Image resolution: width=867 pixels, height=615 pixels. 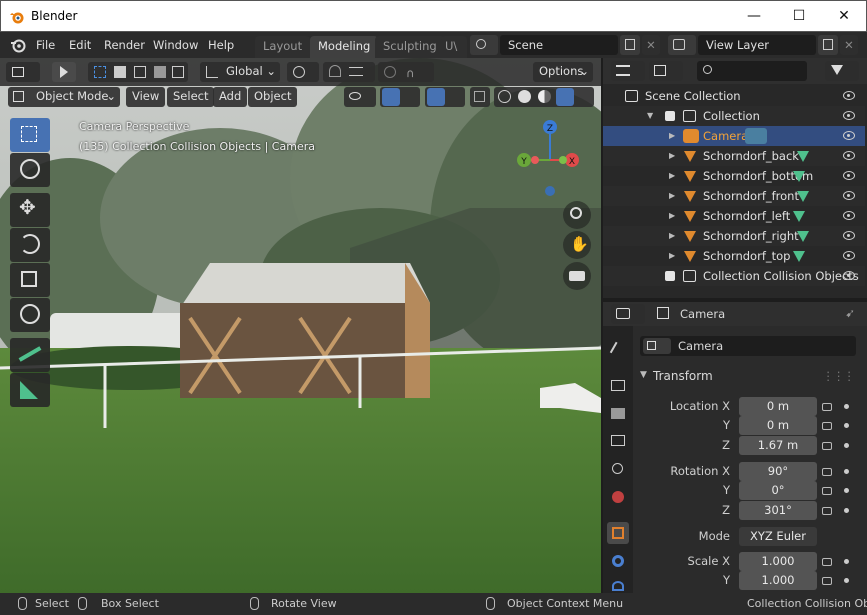 What do you see at coordinates (240, 72) in the screenshot?
I see `transform-orientation-dropdown: Global ⌄` at bounding box center [240, 72].